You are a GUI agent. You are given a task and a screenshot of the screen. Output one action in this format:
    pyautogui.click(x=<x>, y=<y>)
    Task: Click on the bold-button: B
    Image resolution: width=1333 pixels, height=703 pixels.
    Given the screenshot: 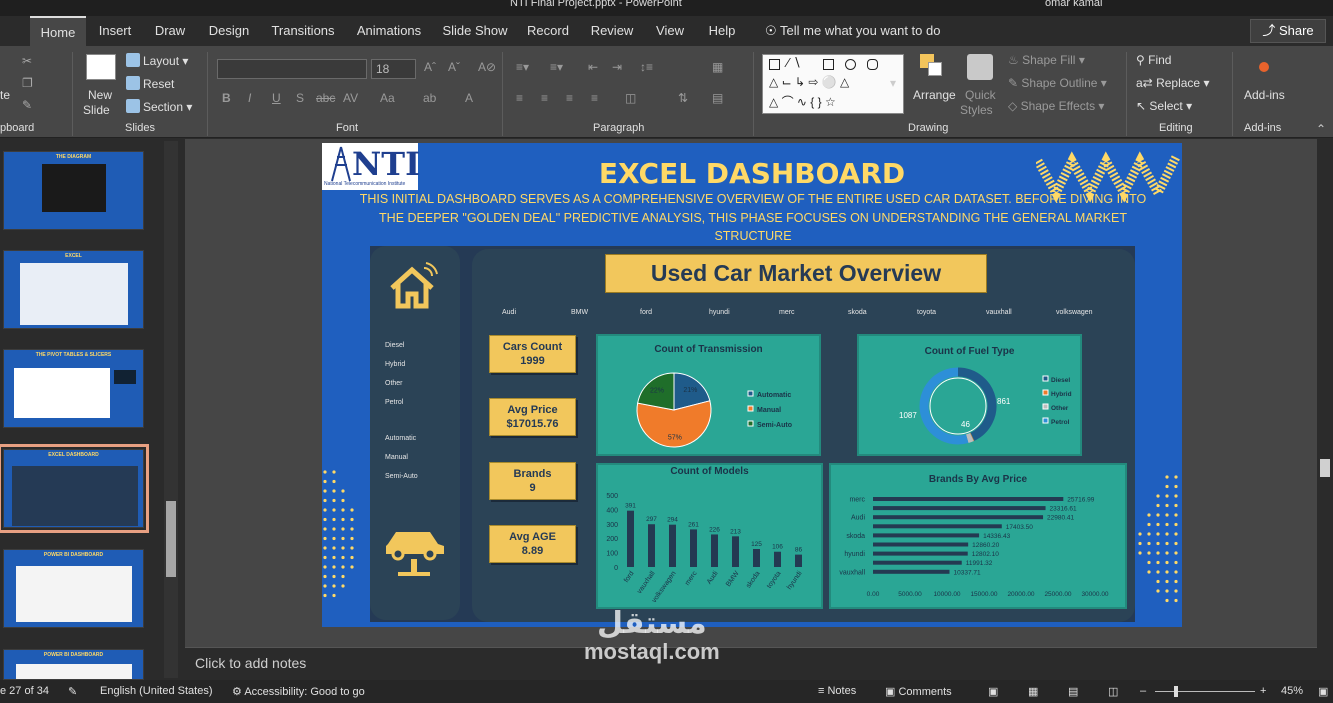 What is the action you would take?
    pyautogui.click(x=226, y=98)
    